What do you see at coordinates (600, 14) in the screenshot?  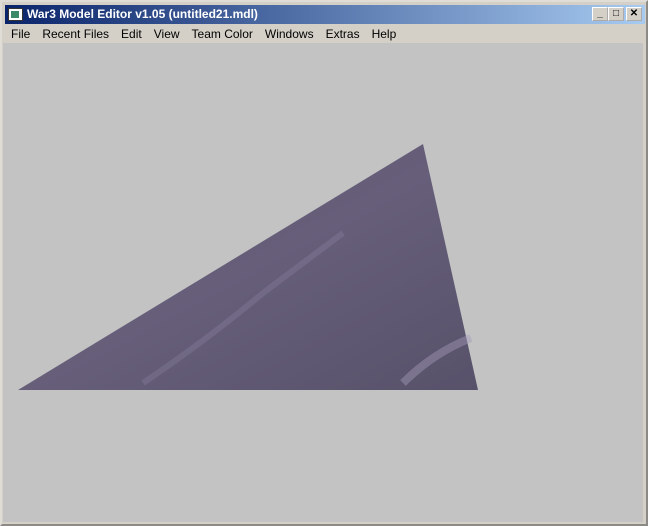 I see `minimize-button: _` at bounding box center [600, 14].